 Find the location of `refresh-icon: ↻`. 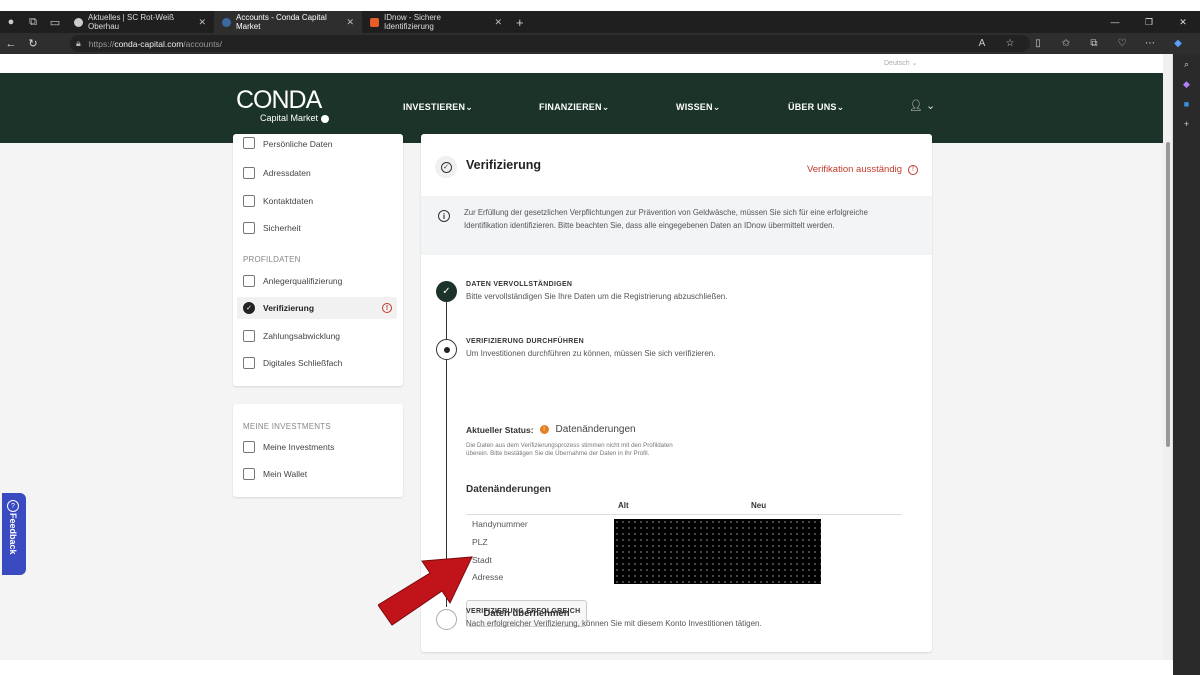

refresh-icon: ↻ is located at coordinates (33, 43).